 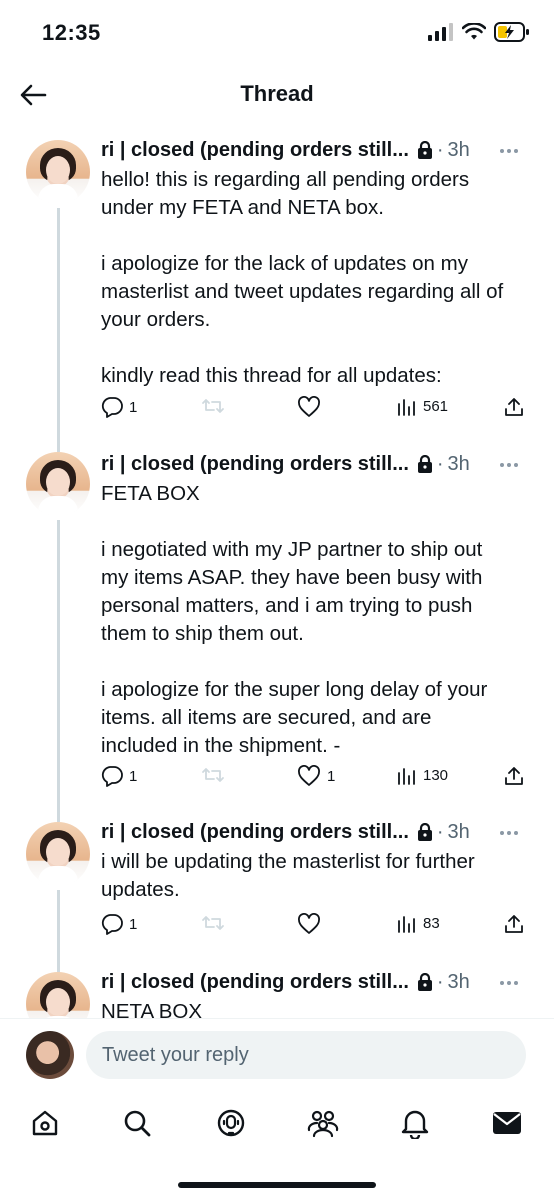 I want to click on views-button: 561, so click(x=422, y=406).